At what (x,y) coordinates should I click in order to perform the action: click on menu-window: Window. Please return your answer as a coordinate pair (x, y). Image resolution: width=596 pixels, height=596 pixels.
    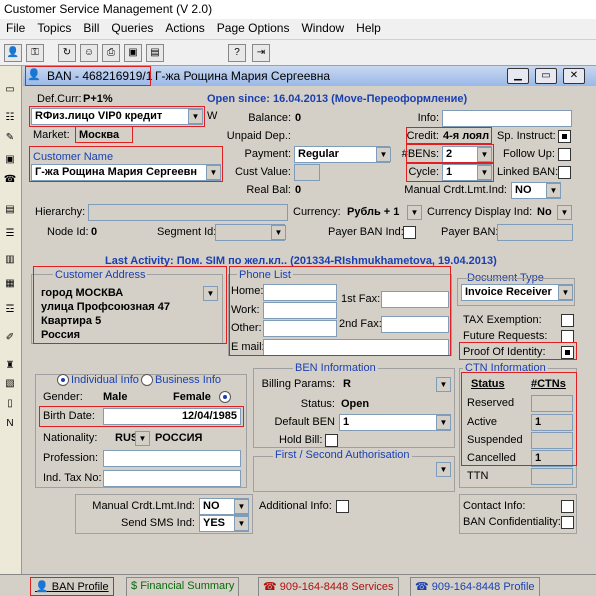
    Looking at the image, I should click on (322, 27).